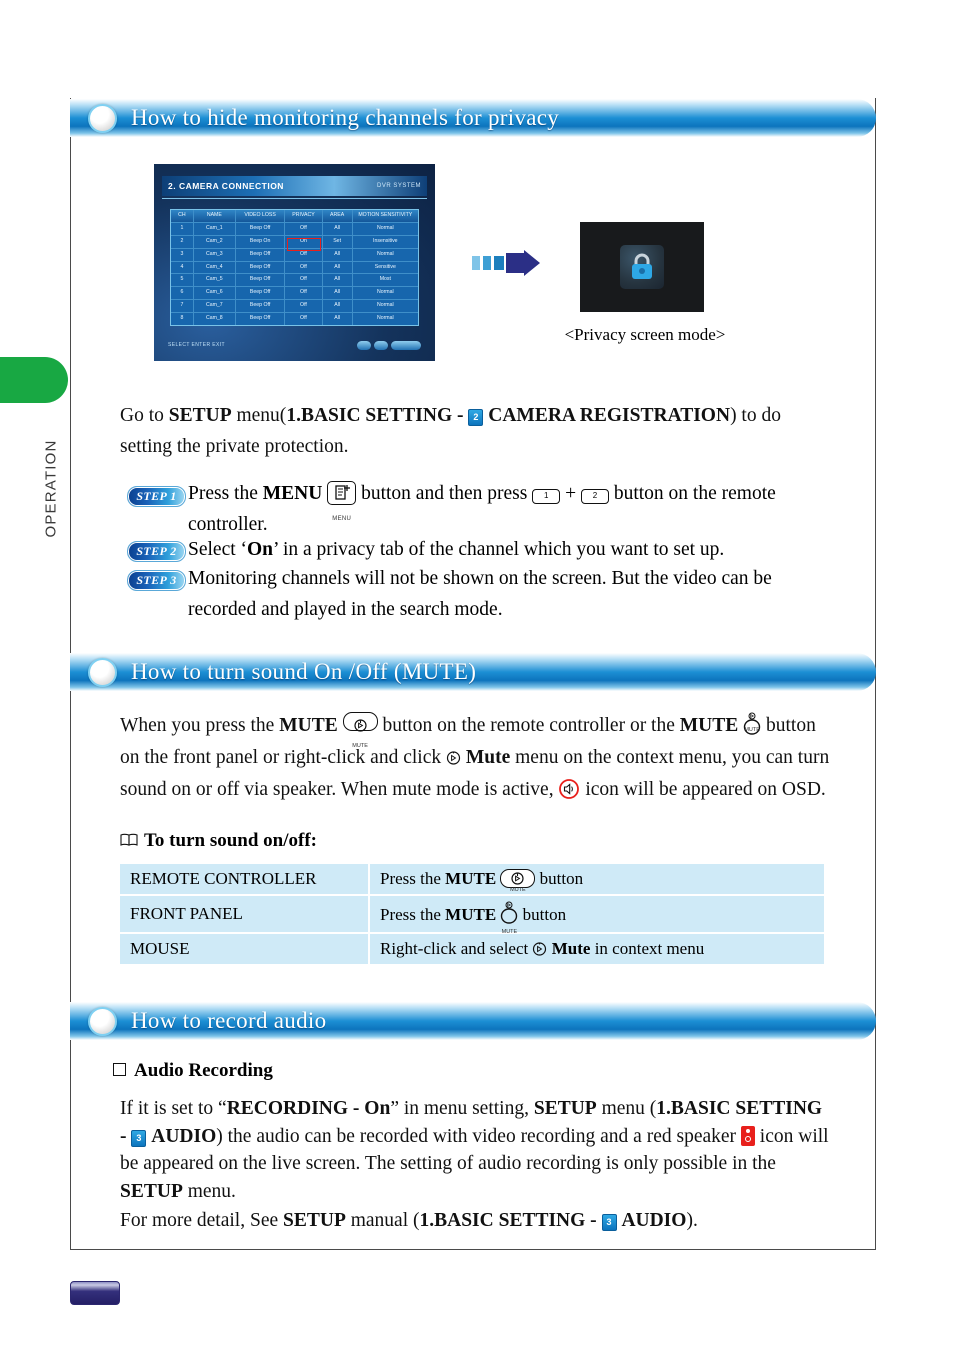 The image size is (954, 1350). What do you see at coordinates (129, 838) in the screenshot?
I see `book-icon` at bounding box center [129, 838].